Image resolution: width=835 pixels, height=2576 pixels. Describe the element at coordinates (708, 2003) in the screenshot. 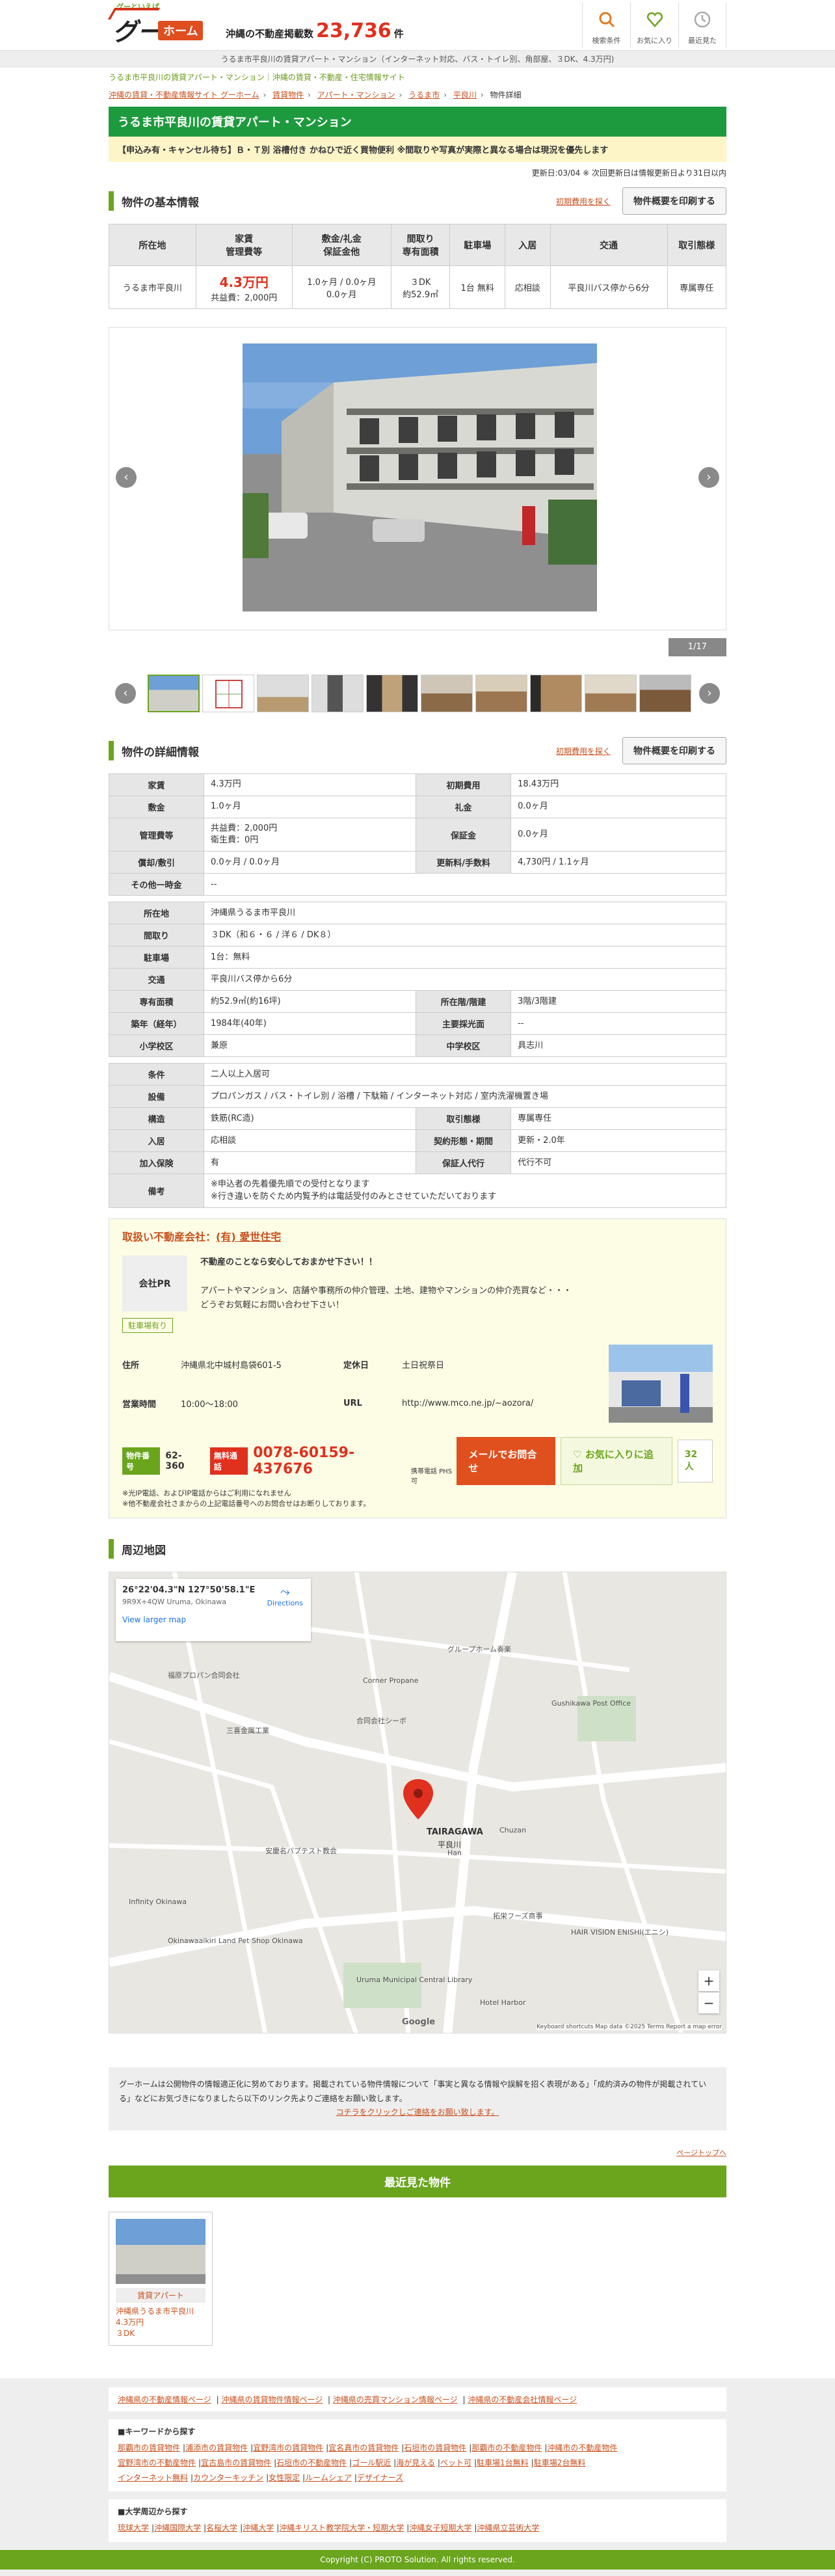

I see `zoom-out-button: −` at that location.